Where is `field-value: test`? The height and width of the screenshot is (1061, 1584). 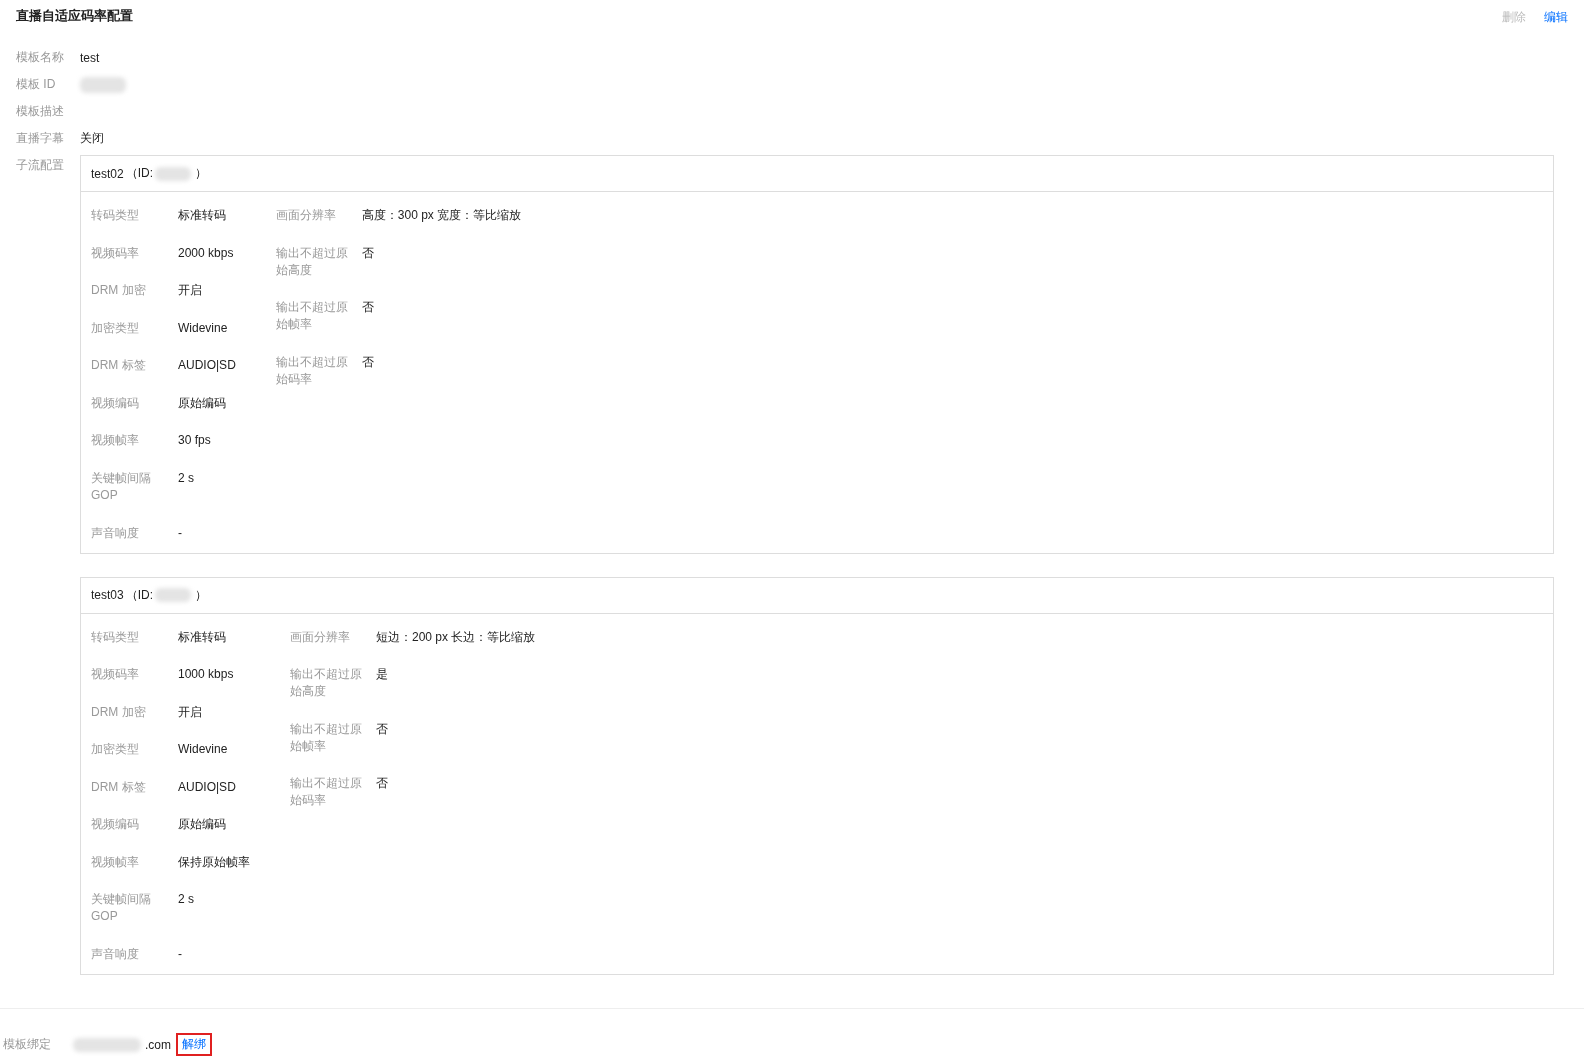
field-value: test is located at coordinates (90, 57).